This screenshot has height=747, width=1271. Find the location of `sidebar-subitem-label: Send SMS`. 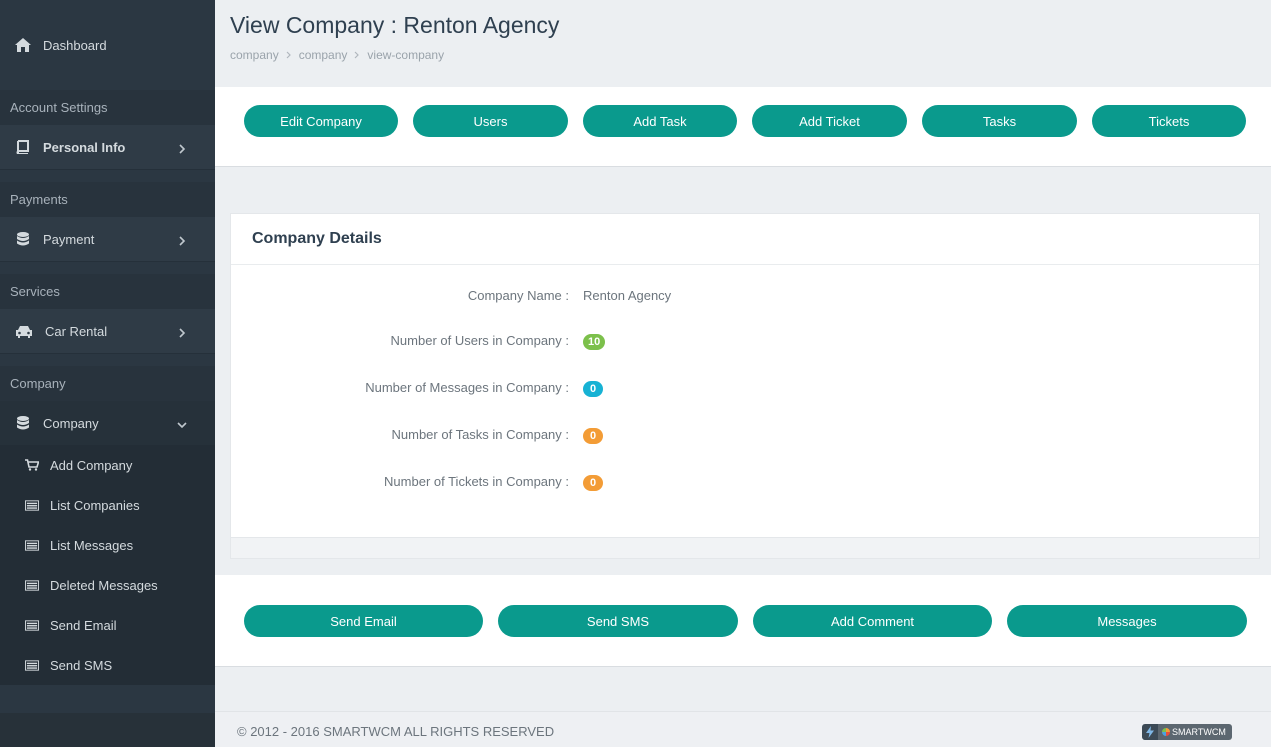

sidebar-subitem-label: Send SMS is located at coordinates (81, 665).